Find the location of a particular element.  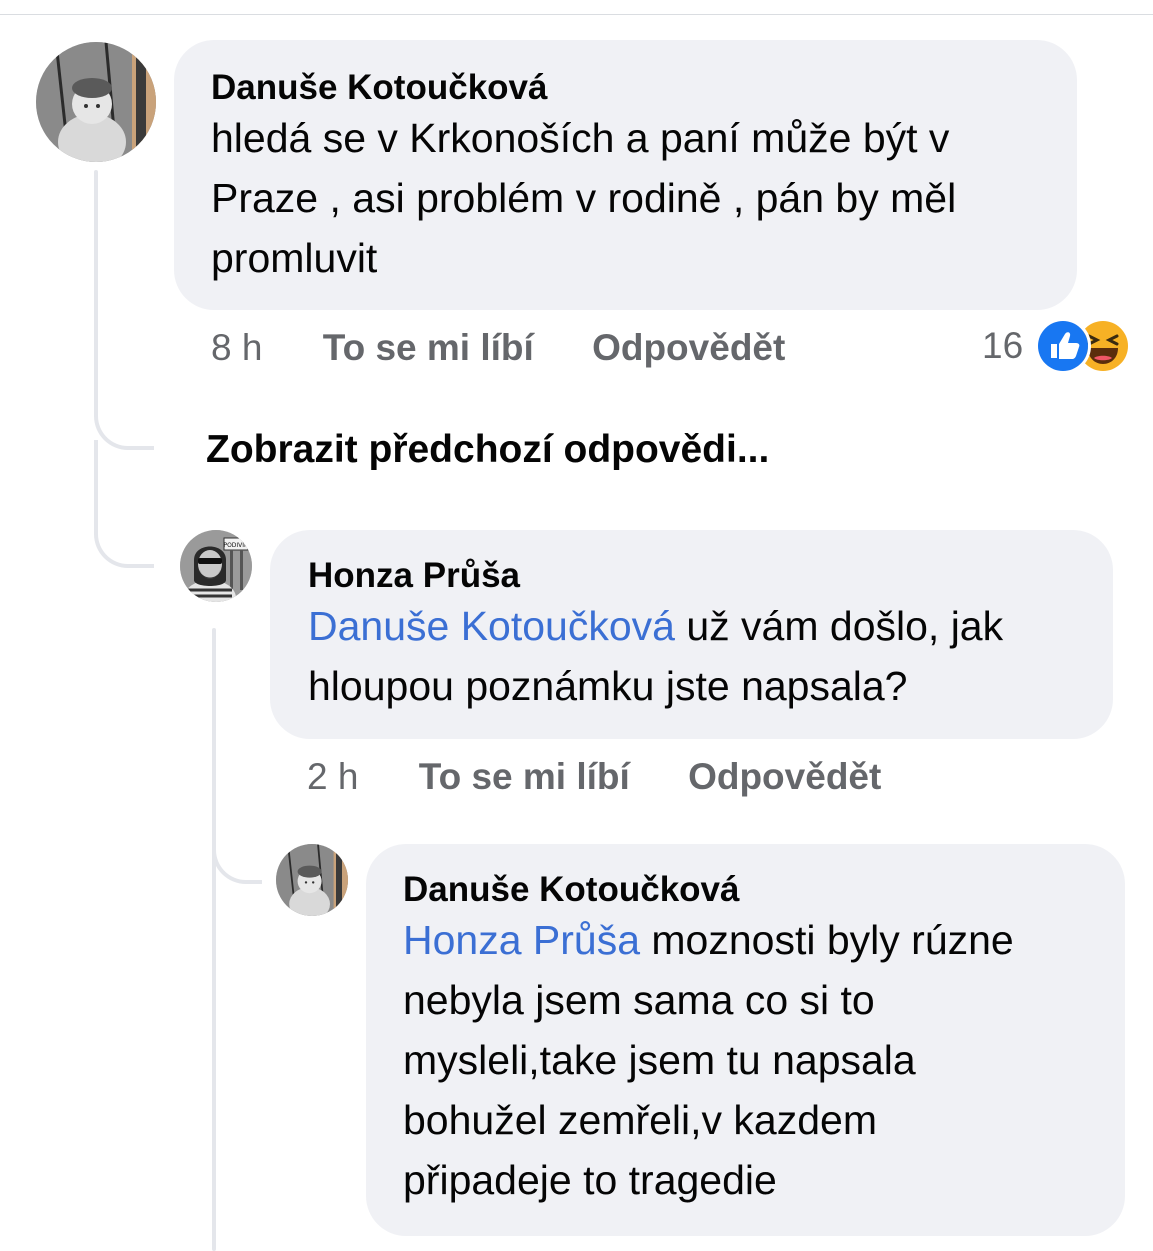

comment-author: Danuše Kotoučková is located at coordinates (626, 88).